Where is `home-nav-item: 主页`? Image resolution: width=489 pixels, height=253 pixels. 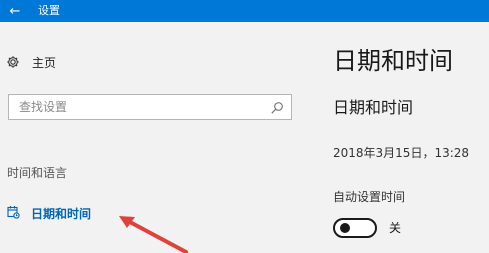
home-nav-item: 主页 is located at coordinates (31, 62).